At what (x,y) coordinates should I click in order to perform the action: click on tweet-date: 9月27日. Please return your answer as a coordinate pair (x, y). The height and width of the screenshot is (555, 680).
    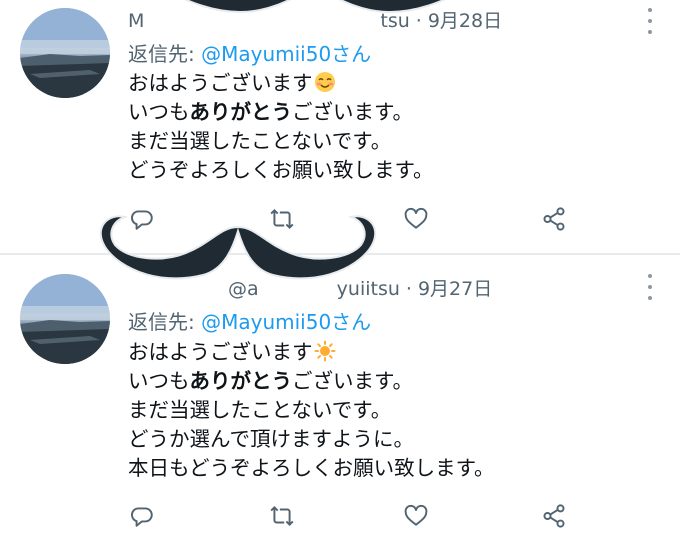
    Looking at the image, I should click on (455, 289).